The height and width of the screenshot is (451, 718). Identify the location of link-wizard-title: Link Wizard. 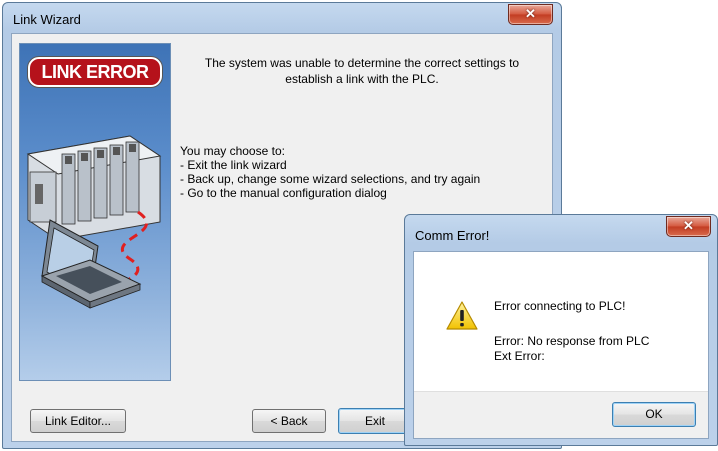
(47, 19).